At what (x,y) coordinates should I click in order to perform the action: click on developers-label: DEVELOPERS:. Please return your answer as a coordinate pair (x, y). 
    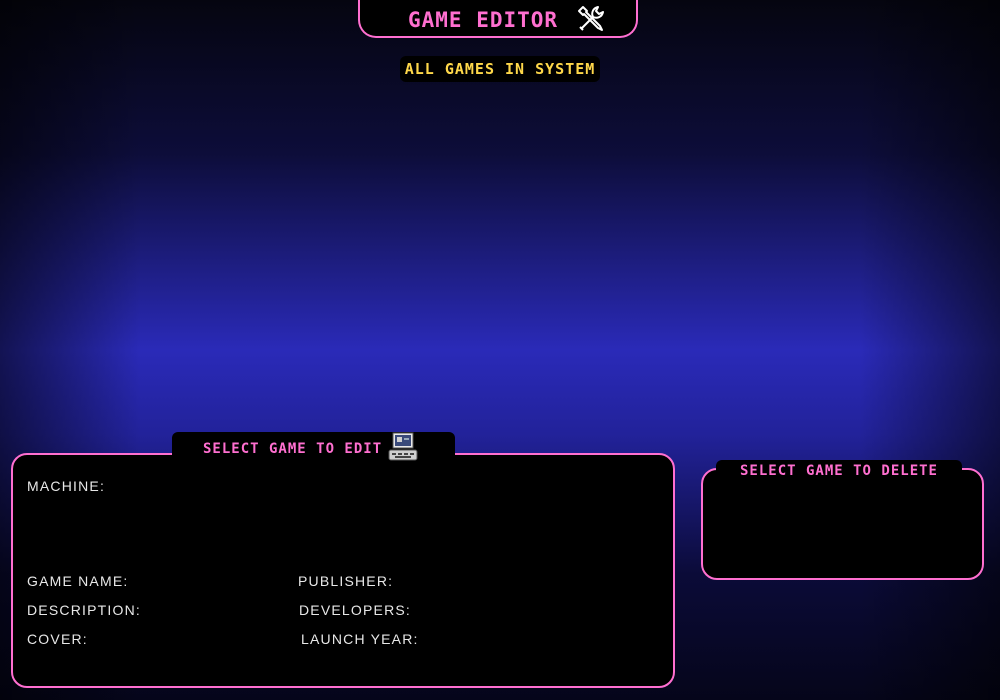
    Looking at the image, I should click on (355, 610).